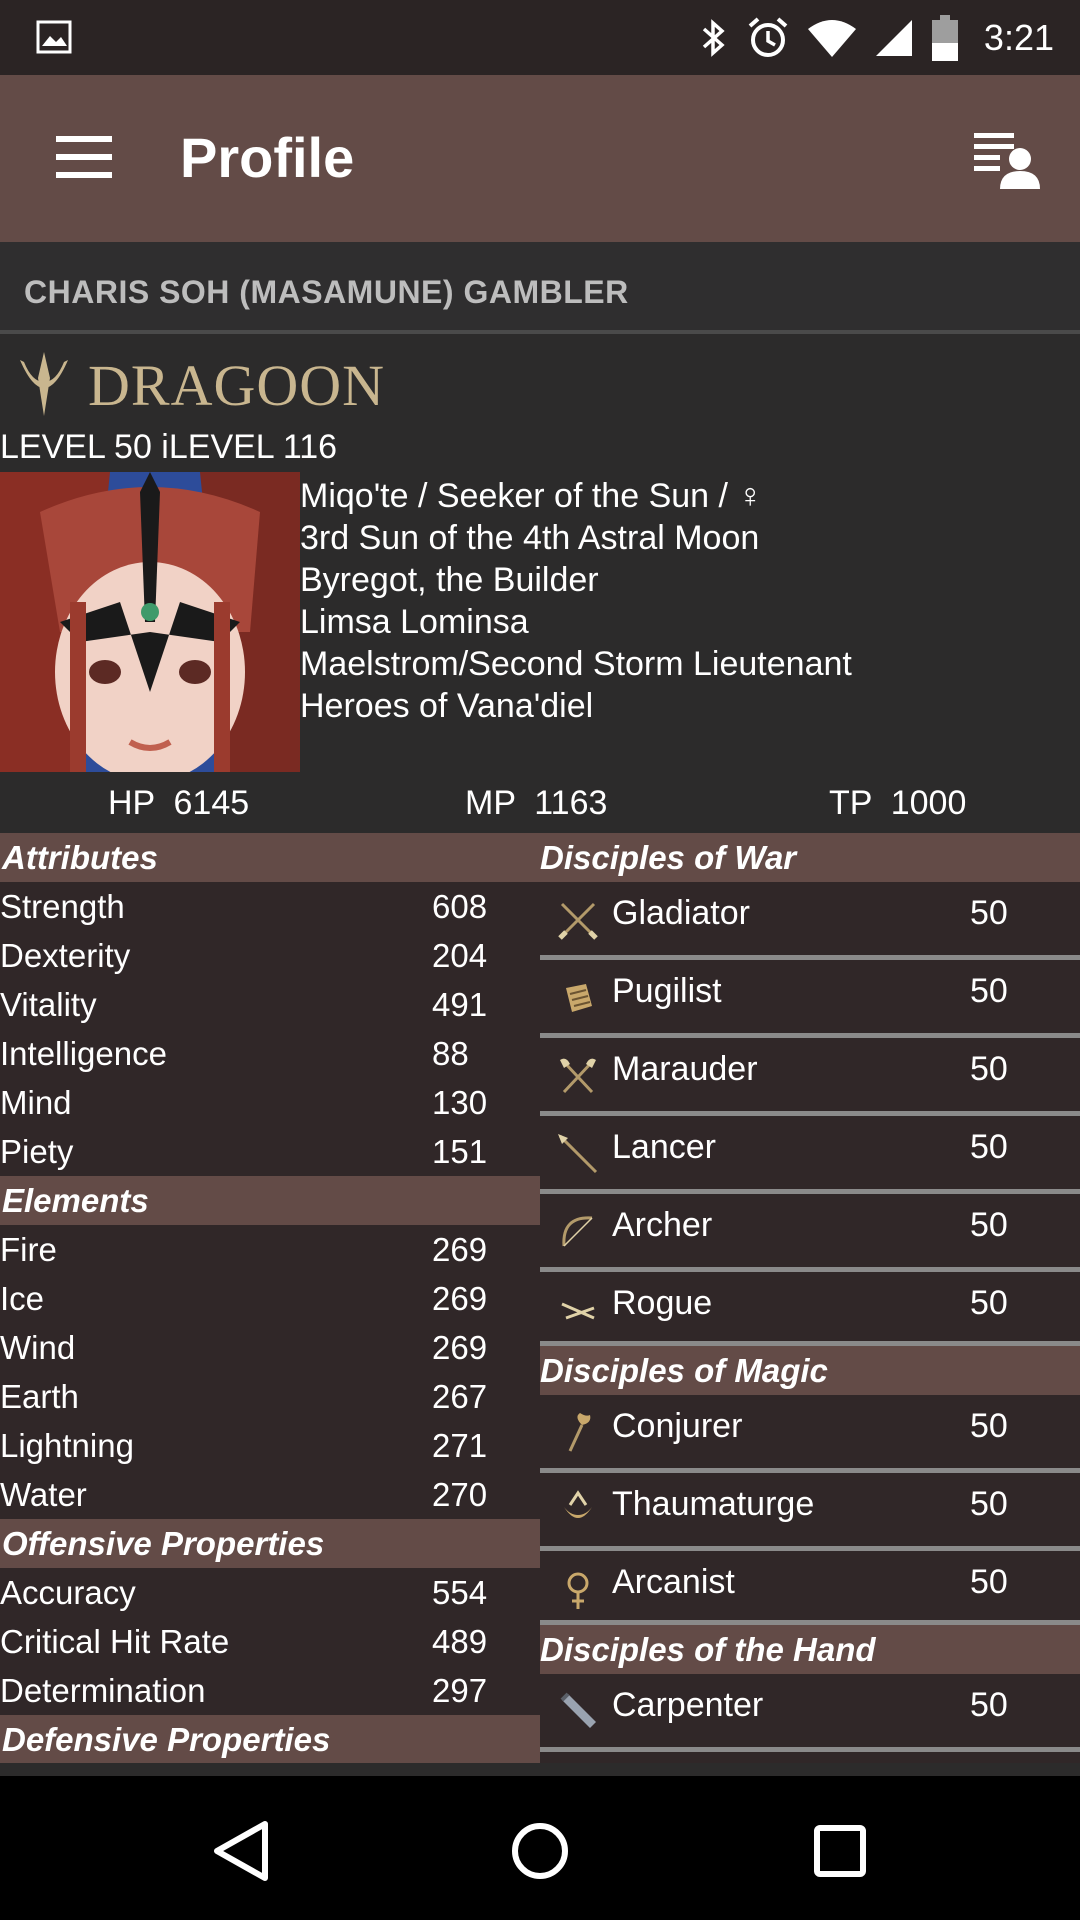  I want to click on status-bar: 3:21, so click(540, 37).